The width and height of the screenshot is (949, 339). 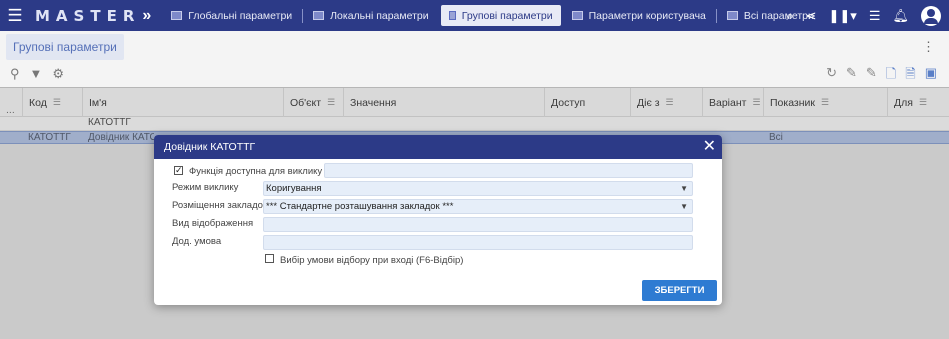 I want to click on edit-underline-icon: ✎, so click(x=851, y=76).